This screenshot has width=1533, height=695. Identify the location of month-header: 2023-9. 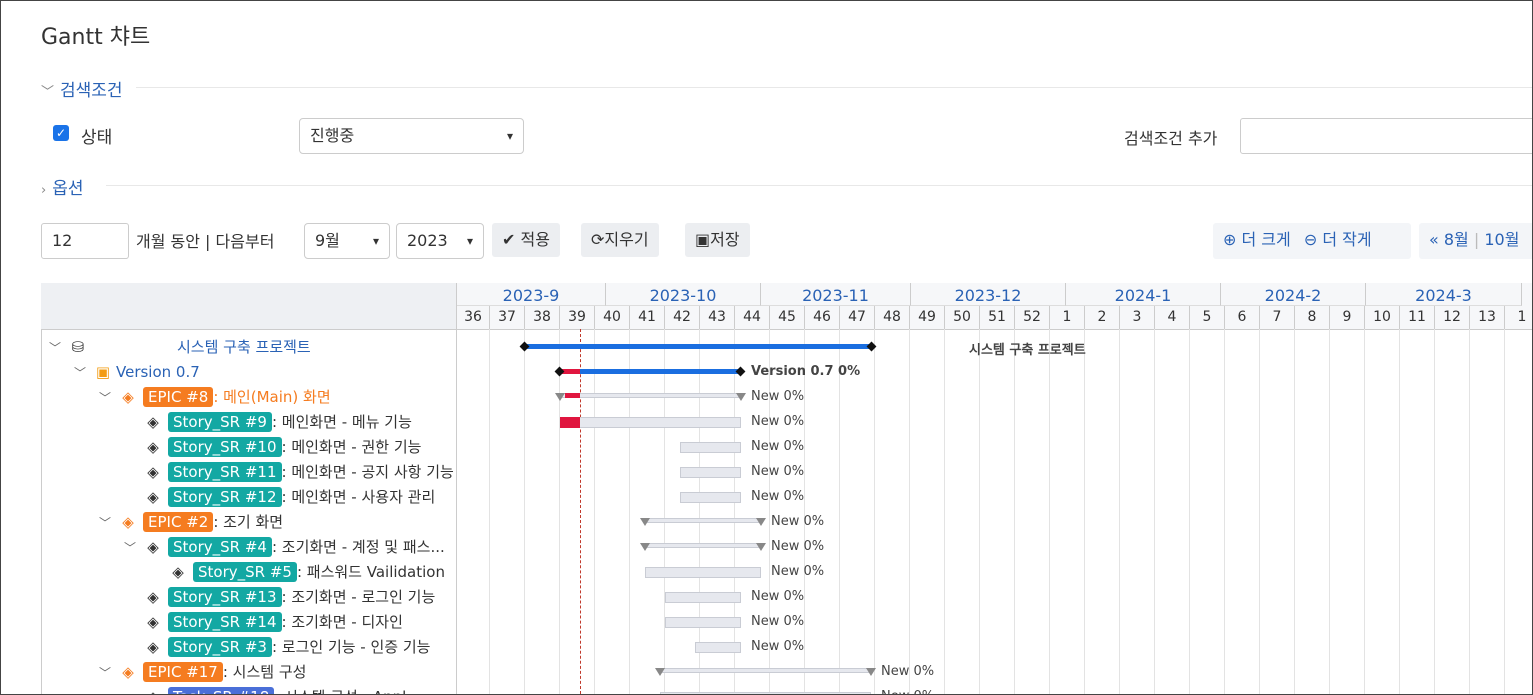
(531, 294).